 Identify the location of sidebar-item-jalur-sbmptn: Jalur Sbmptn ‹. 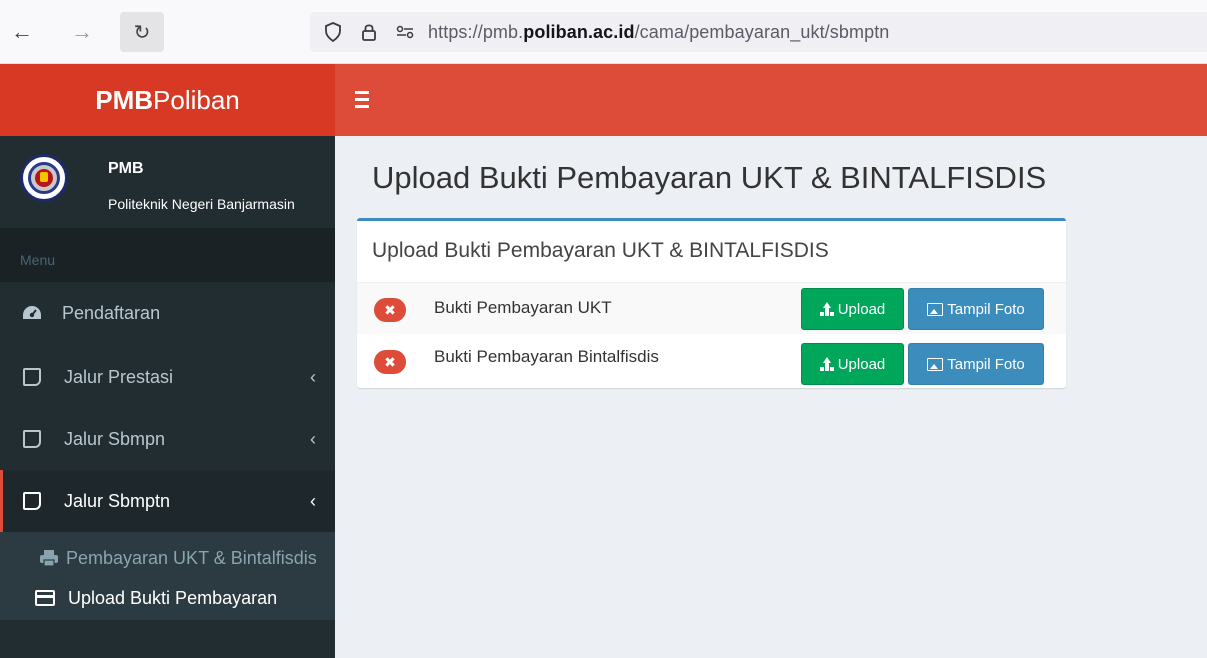
(167, 501).